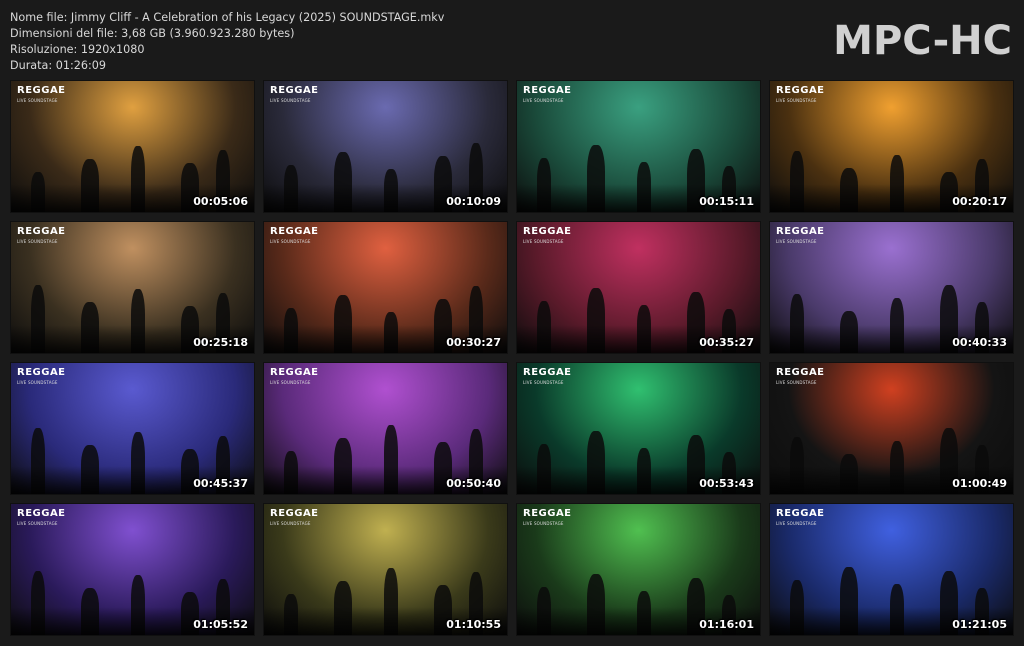 The image size is (1024, 646). What do you see at coordinates (77, 49) in the screenshot?
I see `resolution: Risoluzione: 1920x1080` at bounding box center [77, 49].